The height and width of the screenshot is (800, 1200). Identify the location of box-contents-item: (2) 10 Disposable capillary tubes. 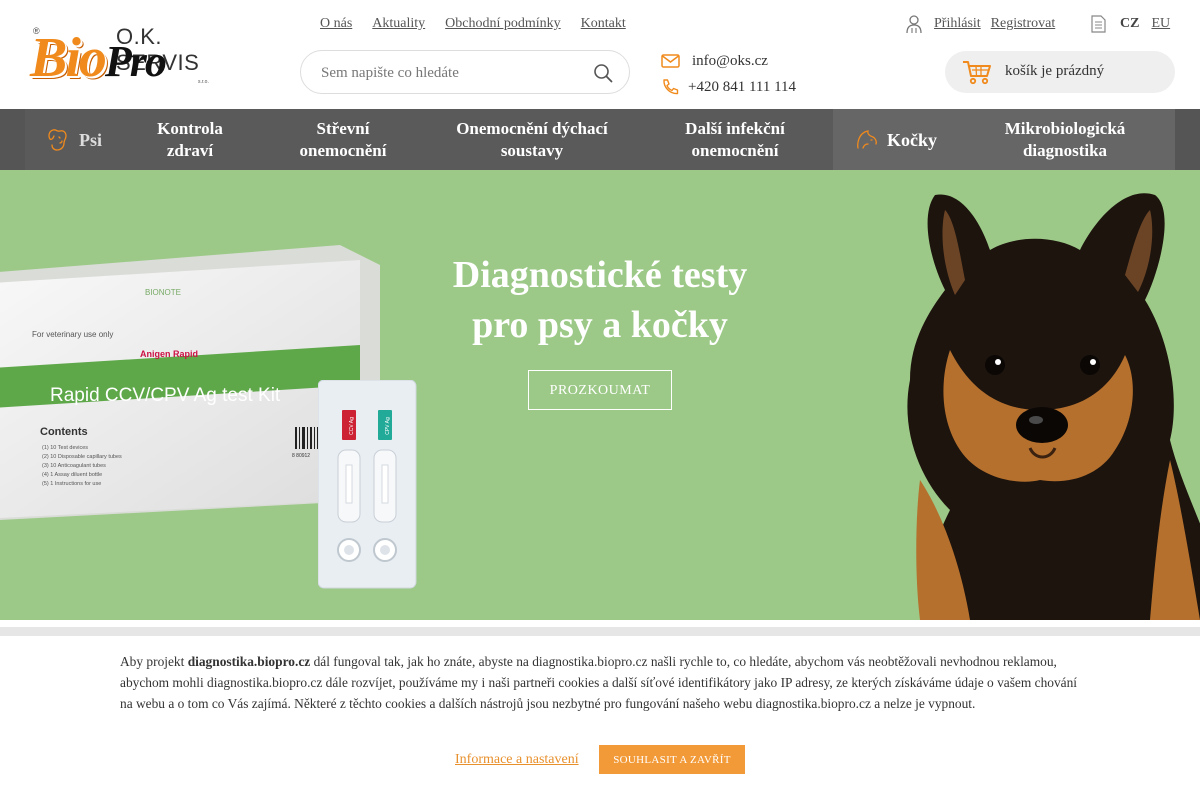
(82, 457).